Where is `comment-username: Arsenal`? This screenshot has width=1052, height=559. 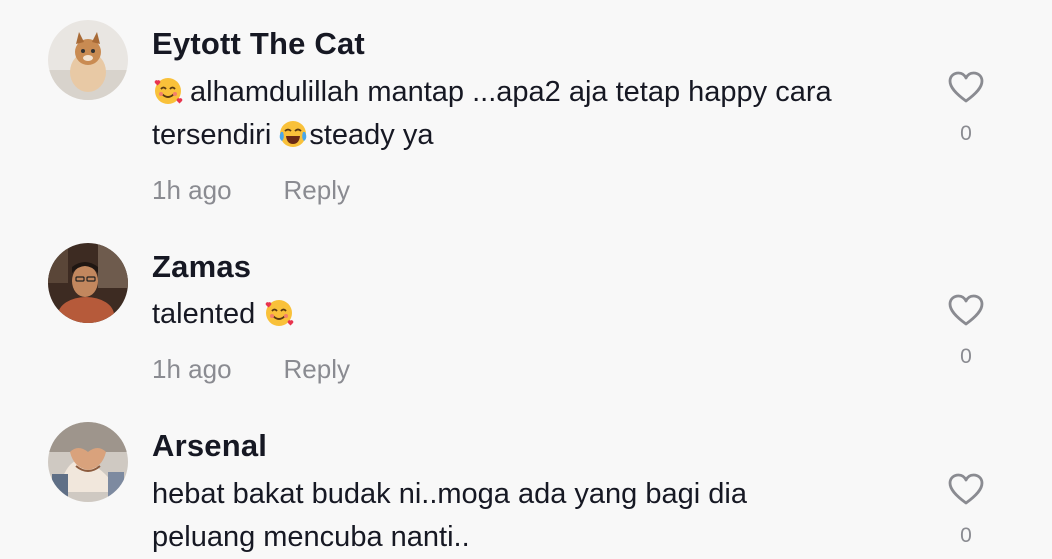 comment-username: Arsenal is located at coordinates (209, 446).